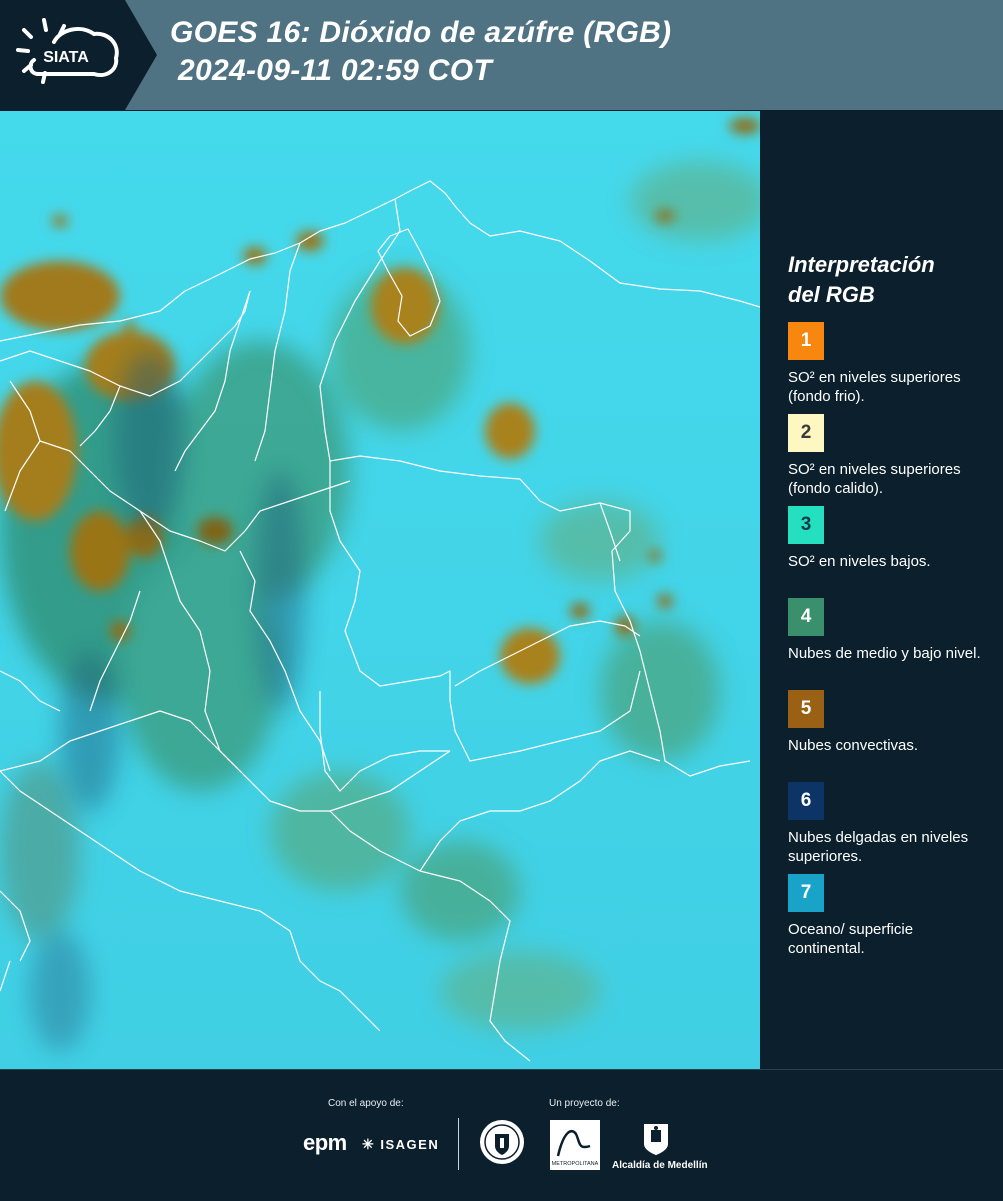 The image size is (1003, 1201). What do you see at coordinates (656, 1139) in the screenshot?
I see `alcaldia-crest-icon` at bounding box center [656, 1139].